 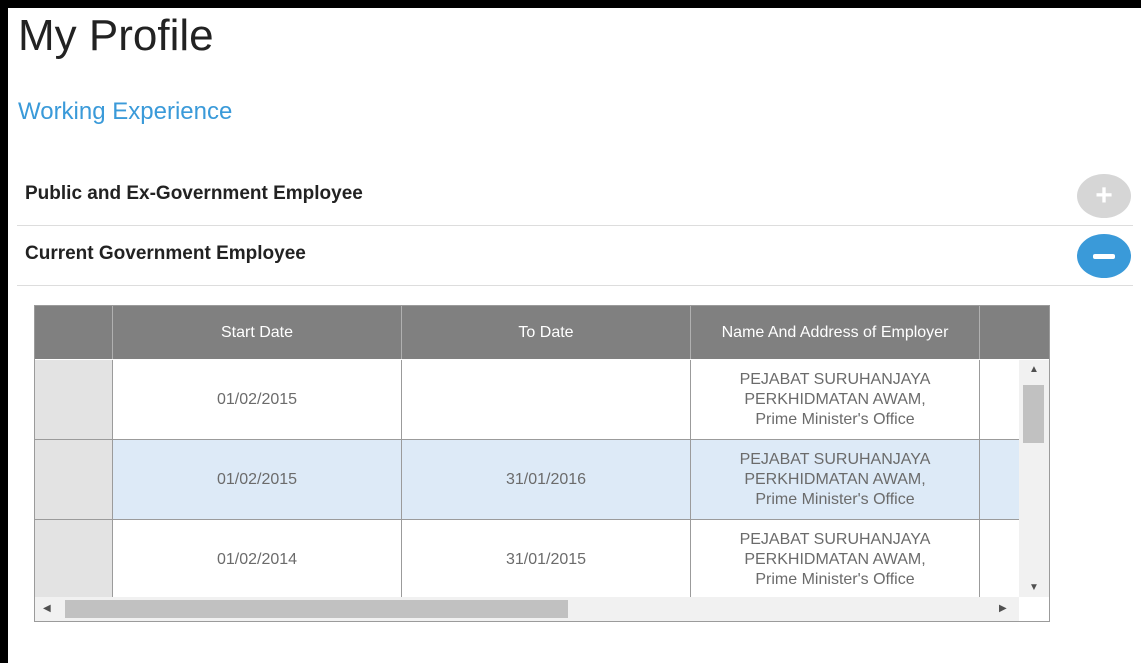 What do you see at coordinates (257, 558) in the screenshot?
I see `cell-start-date: 01/02/2014` at bounding box center [257, 558].